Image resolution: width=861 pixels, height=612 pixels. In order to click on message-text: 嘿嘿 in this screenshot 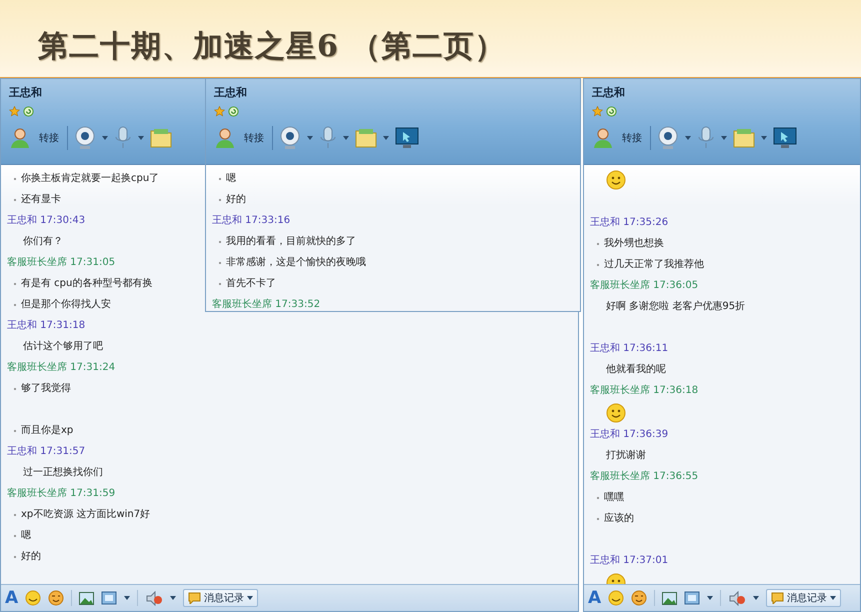, I will do `click(614, 497)`.